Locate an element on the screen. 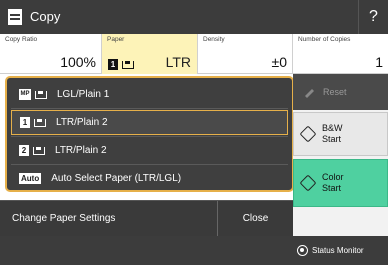  reset-icon is located at coordinates (309, 93).